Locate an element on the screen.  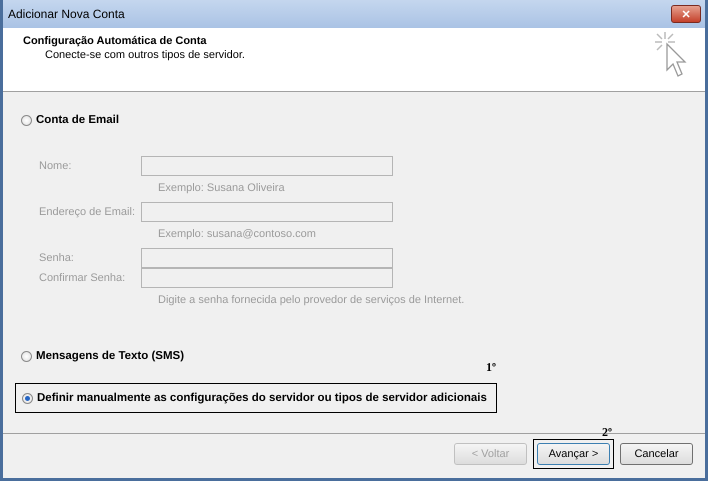
window-title: Adicionar Nova Conta is located at coordinates (66, 14).